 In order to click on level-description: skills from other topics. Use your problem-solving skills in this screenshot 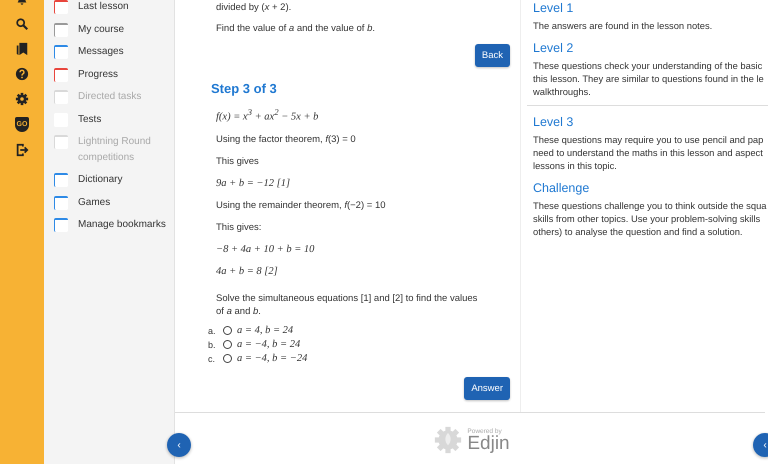, I will do `click(647, 218)`.